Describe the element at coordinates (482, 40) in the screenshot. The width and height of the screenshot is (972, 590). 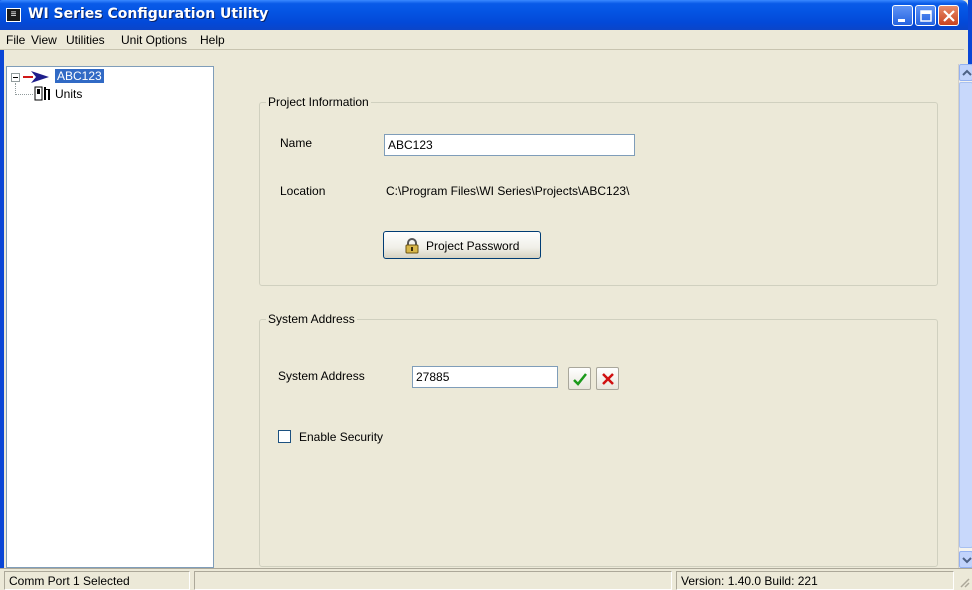
I see `menu-bar: File View Utilities Unit Options Help` at that location.